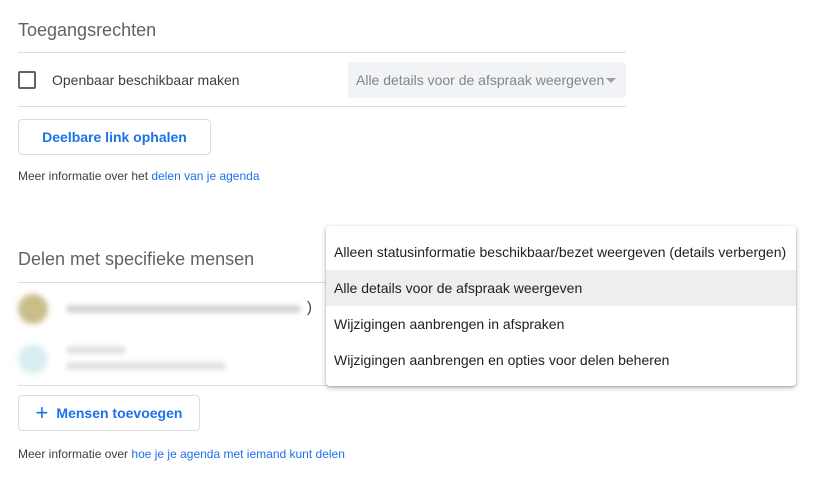  What do you see at coordinates (96, 350) in the screenshot?
I see `redacted-person-name` at bounding box center [96, 350].